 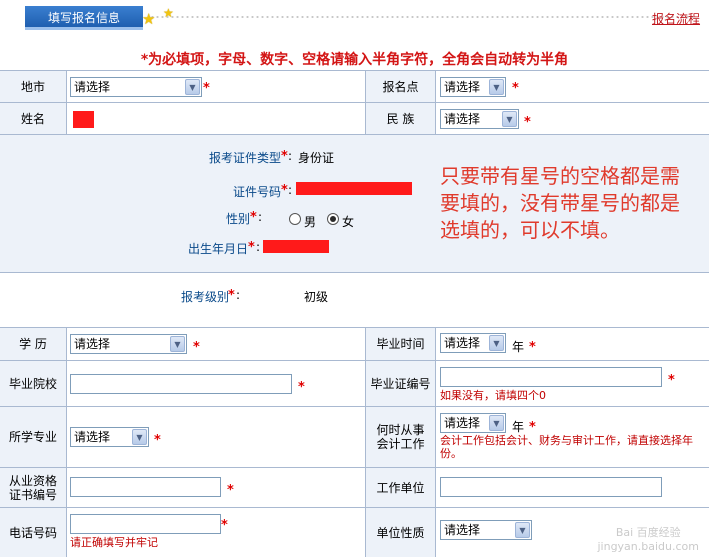 What do you see at coordinates (354, 343) in the screenshot?
I see `row-education: 学 历 请选择 ▼ * 毕业时间 请选择 ▼ 年 *` at bounding box center [354, 343].